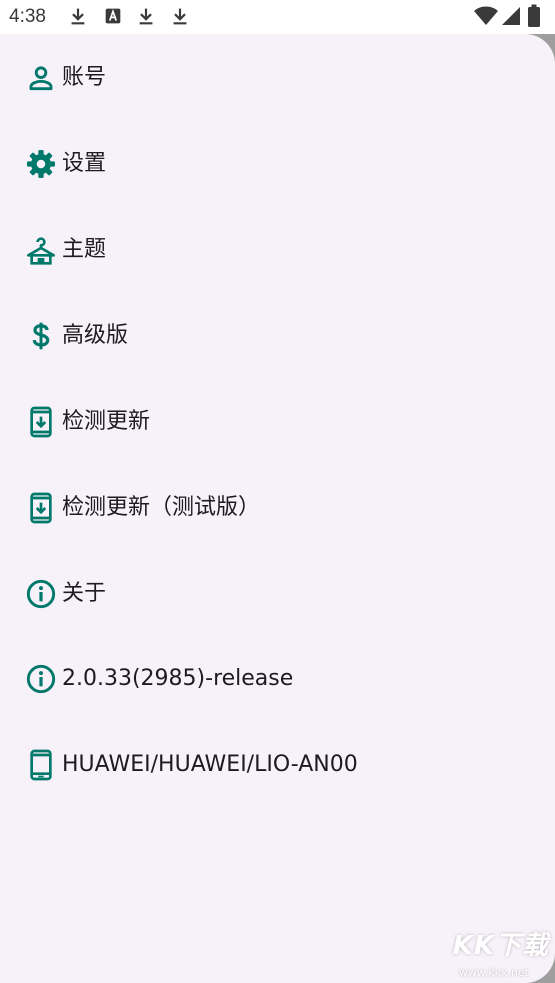 The image size is (555, 983). Describe the element at coordinates (41, 336) in the screenshot. I see `dollar-icon` at that location.